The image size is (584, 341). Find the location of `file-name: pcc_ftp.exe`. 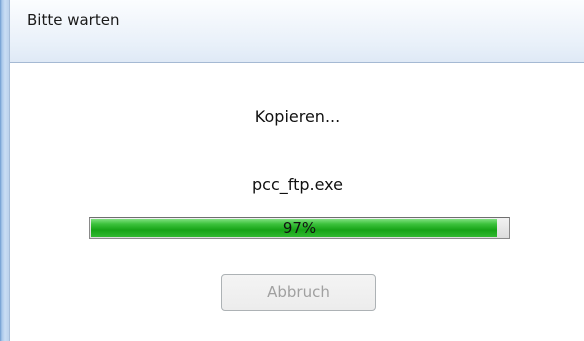

file-name: pcc_ftp.exe is located at coordinates (297, 184).